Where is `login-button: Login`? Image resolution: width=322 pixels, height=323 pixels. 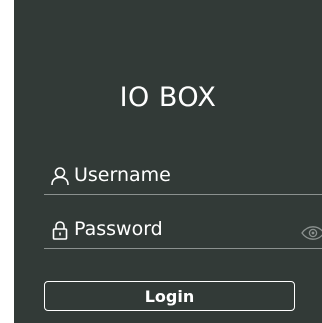 login-button: Login is located at coordinates (169, 296).